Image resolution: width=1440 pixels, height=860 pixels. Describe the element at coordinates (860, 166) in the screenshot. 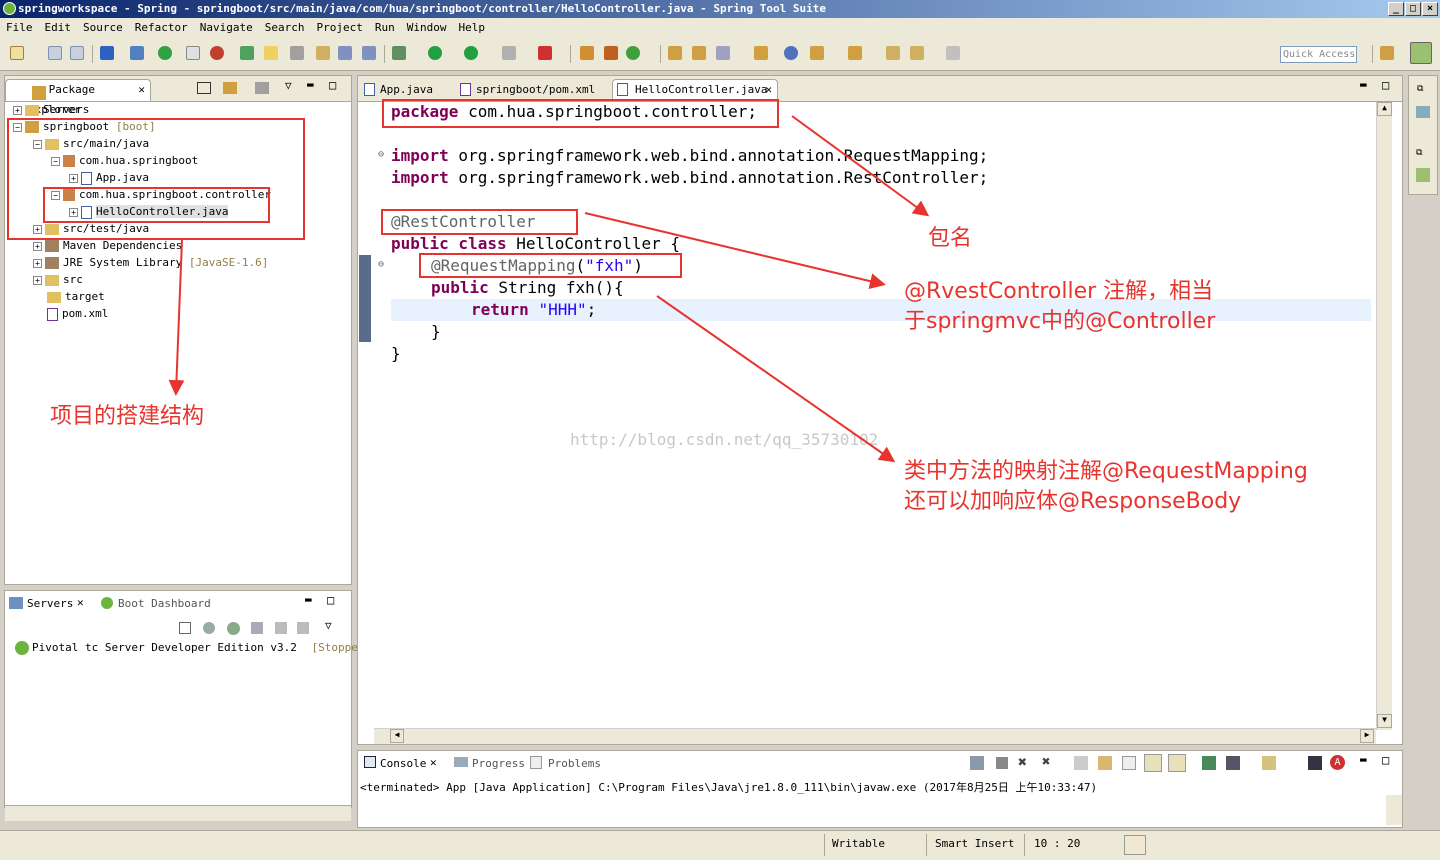

I see `arrow-package` at that location.